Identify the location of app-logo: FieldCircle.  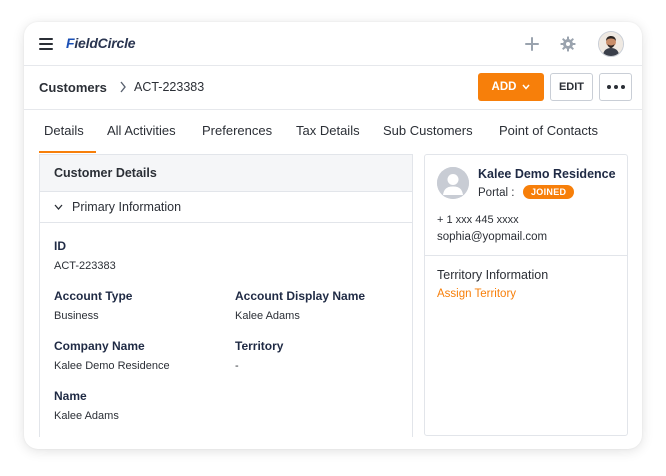
(101, 43).